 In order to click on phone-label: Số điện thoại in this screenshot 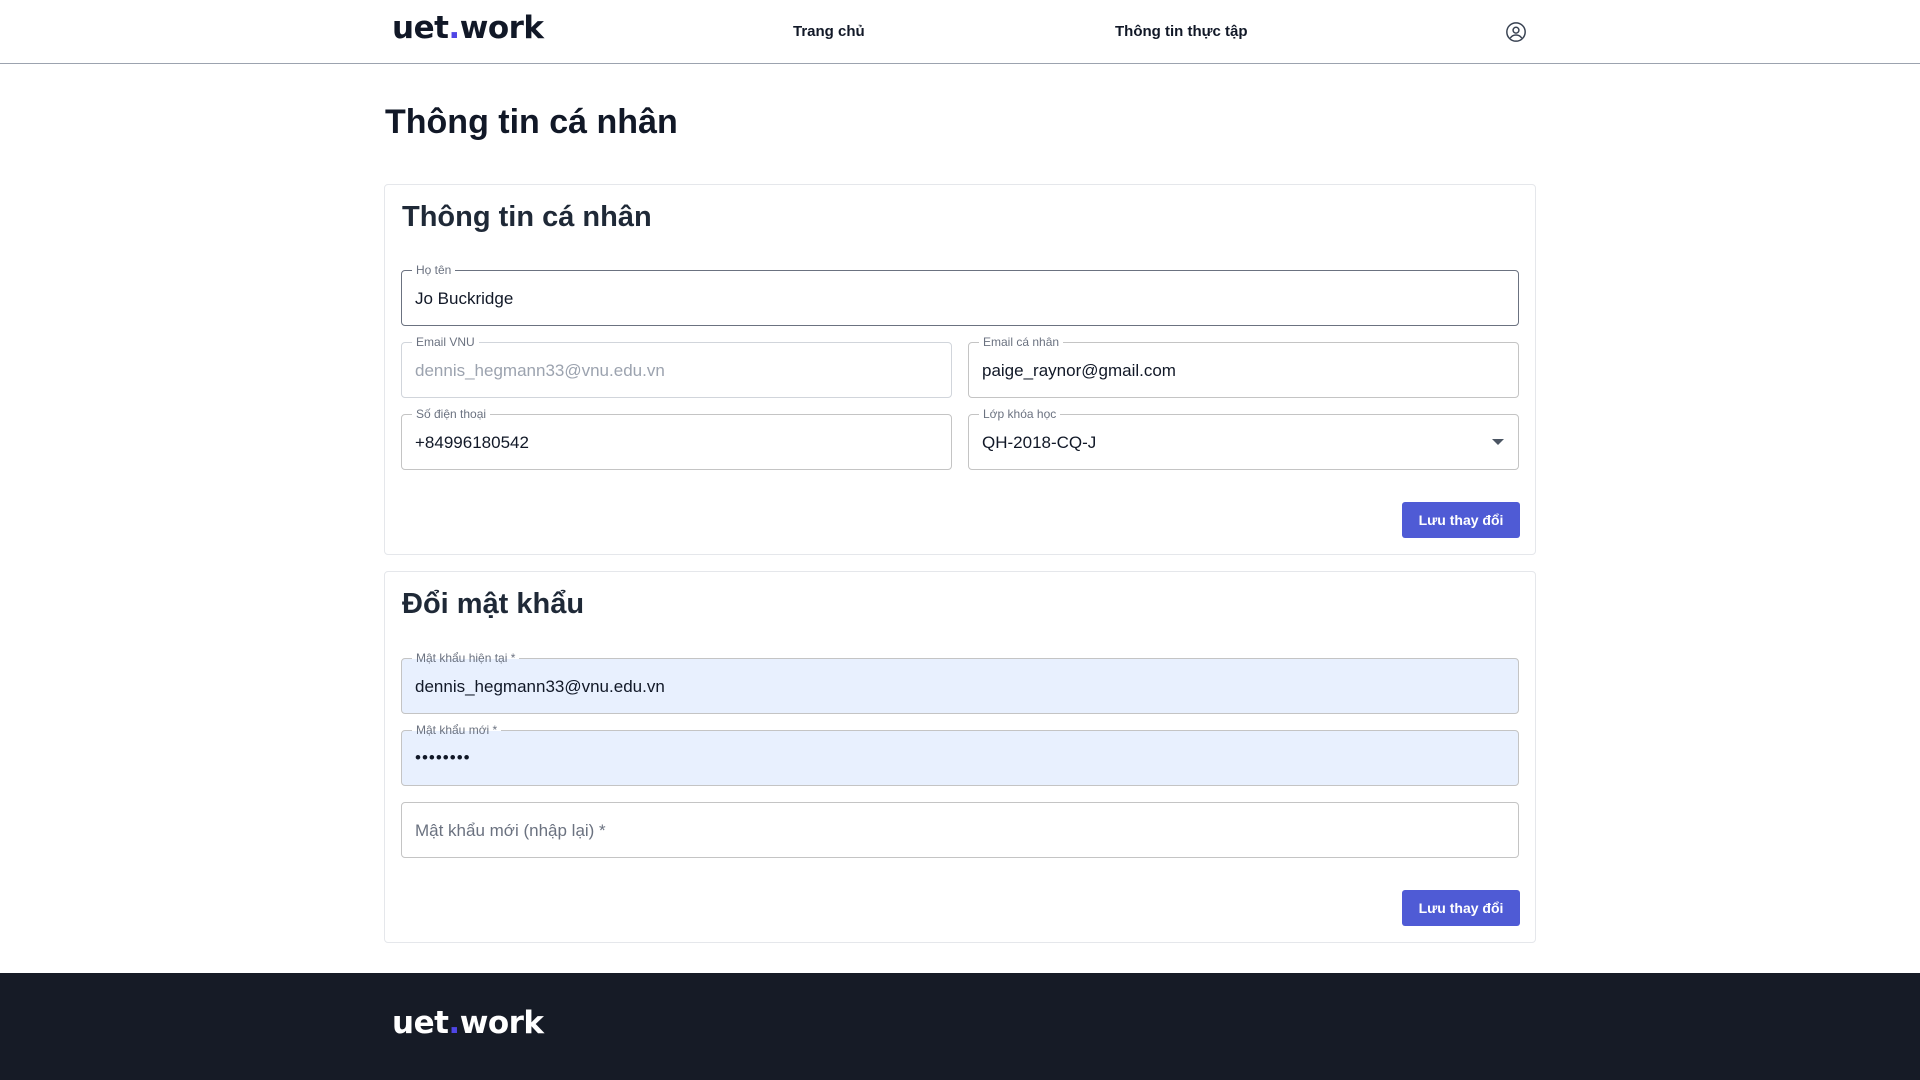, I will do `click(451, 414)`.